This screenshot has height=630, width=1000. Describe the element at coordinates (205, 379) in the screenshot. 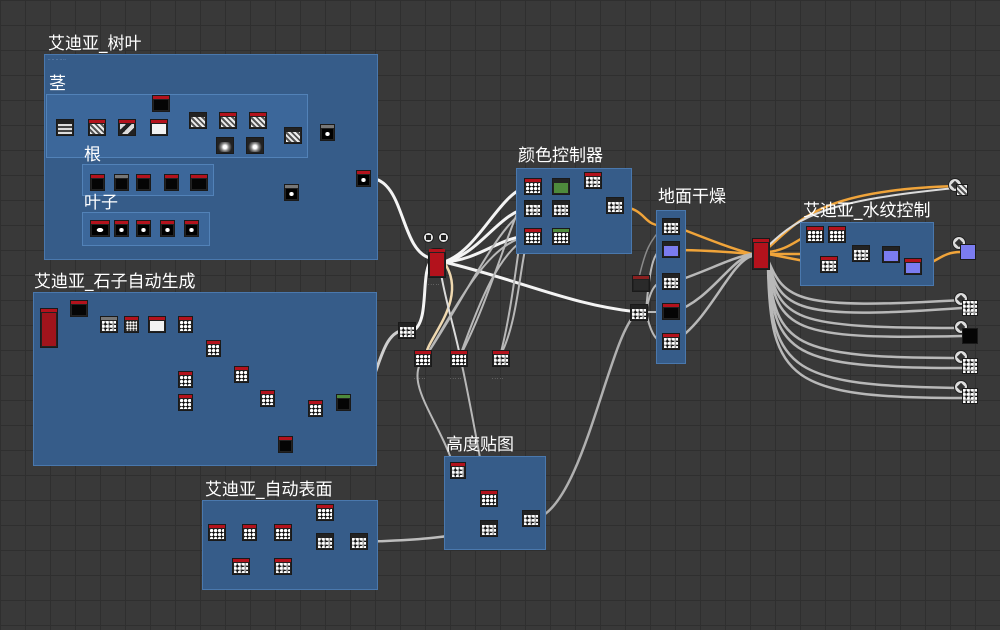

I see `frame-stones` at that location.